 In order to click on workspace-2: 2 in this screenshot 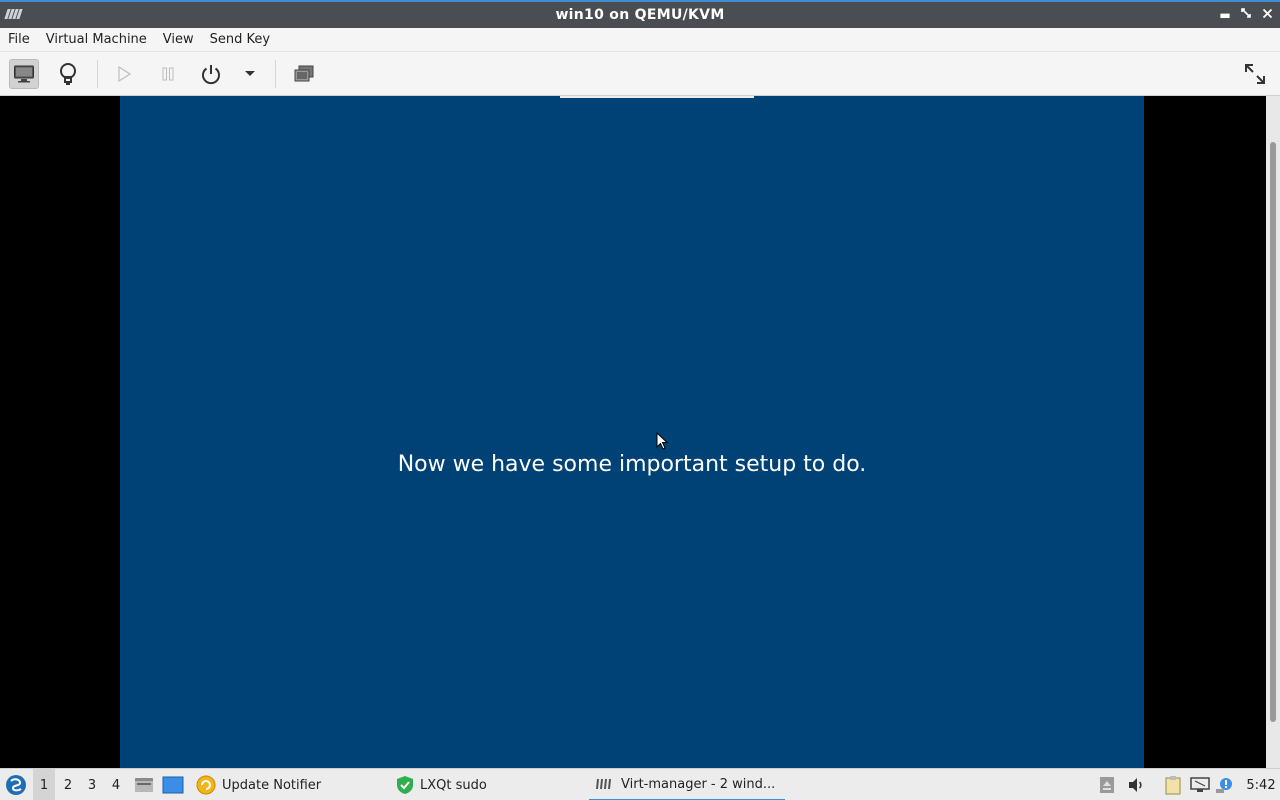, I will do `click(68, 784)`.